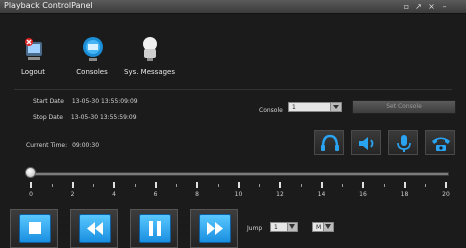  Describe the element at coordinates (33, 72) in the screenshot. I see `logout-label: Logout` at that location.